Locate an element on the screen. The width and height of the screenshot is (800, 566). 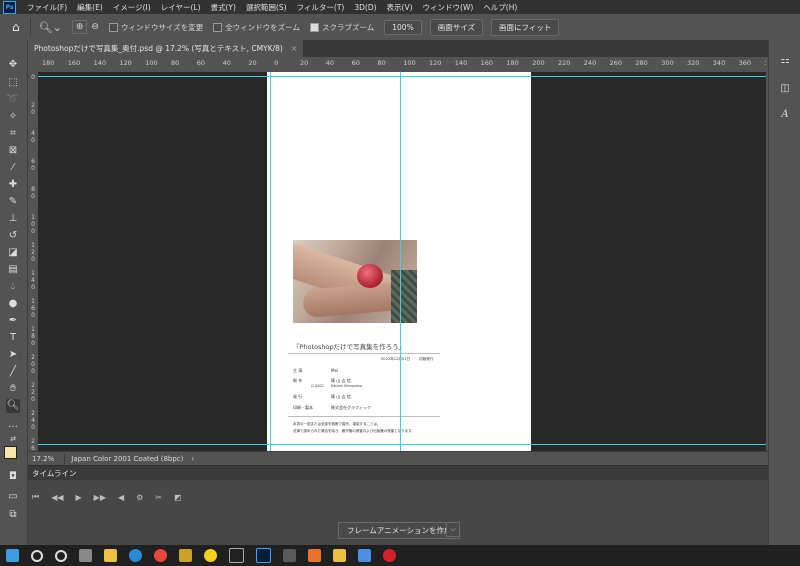
foreground-color-swatch is located at coordinates (10, 452).